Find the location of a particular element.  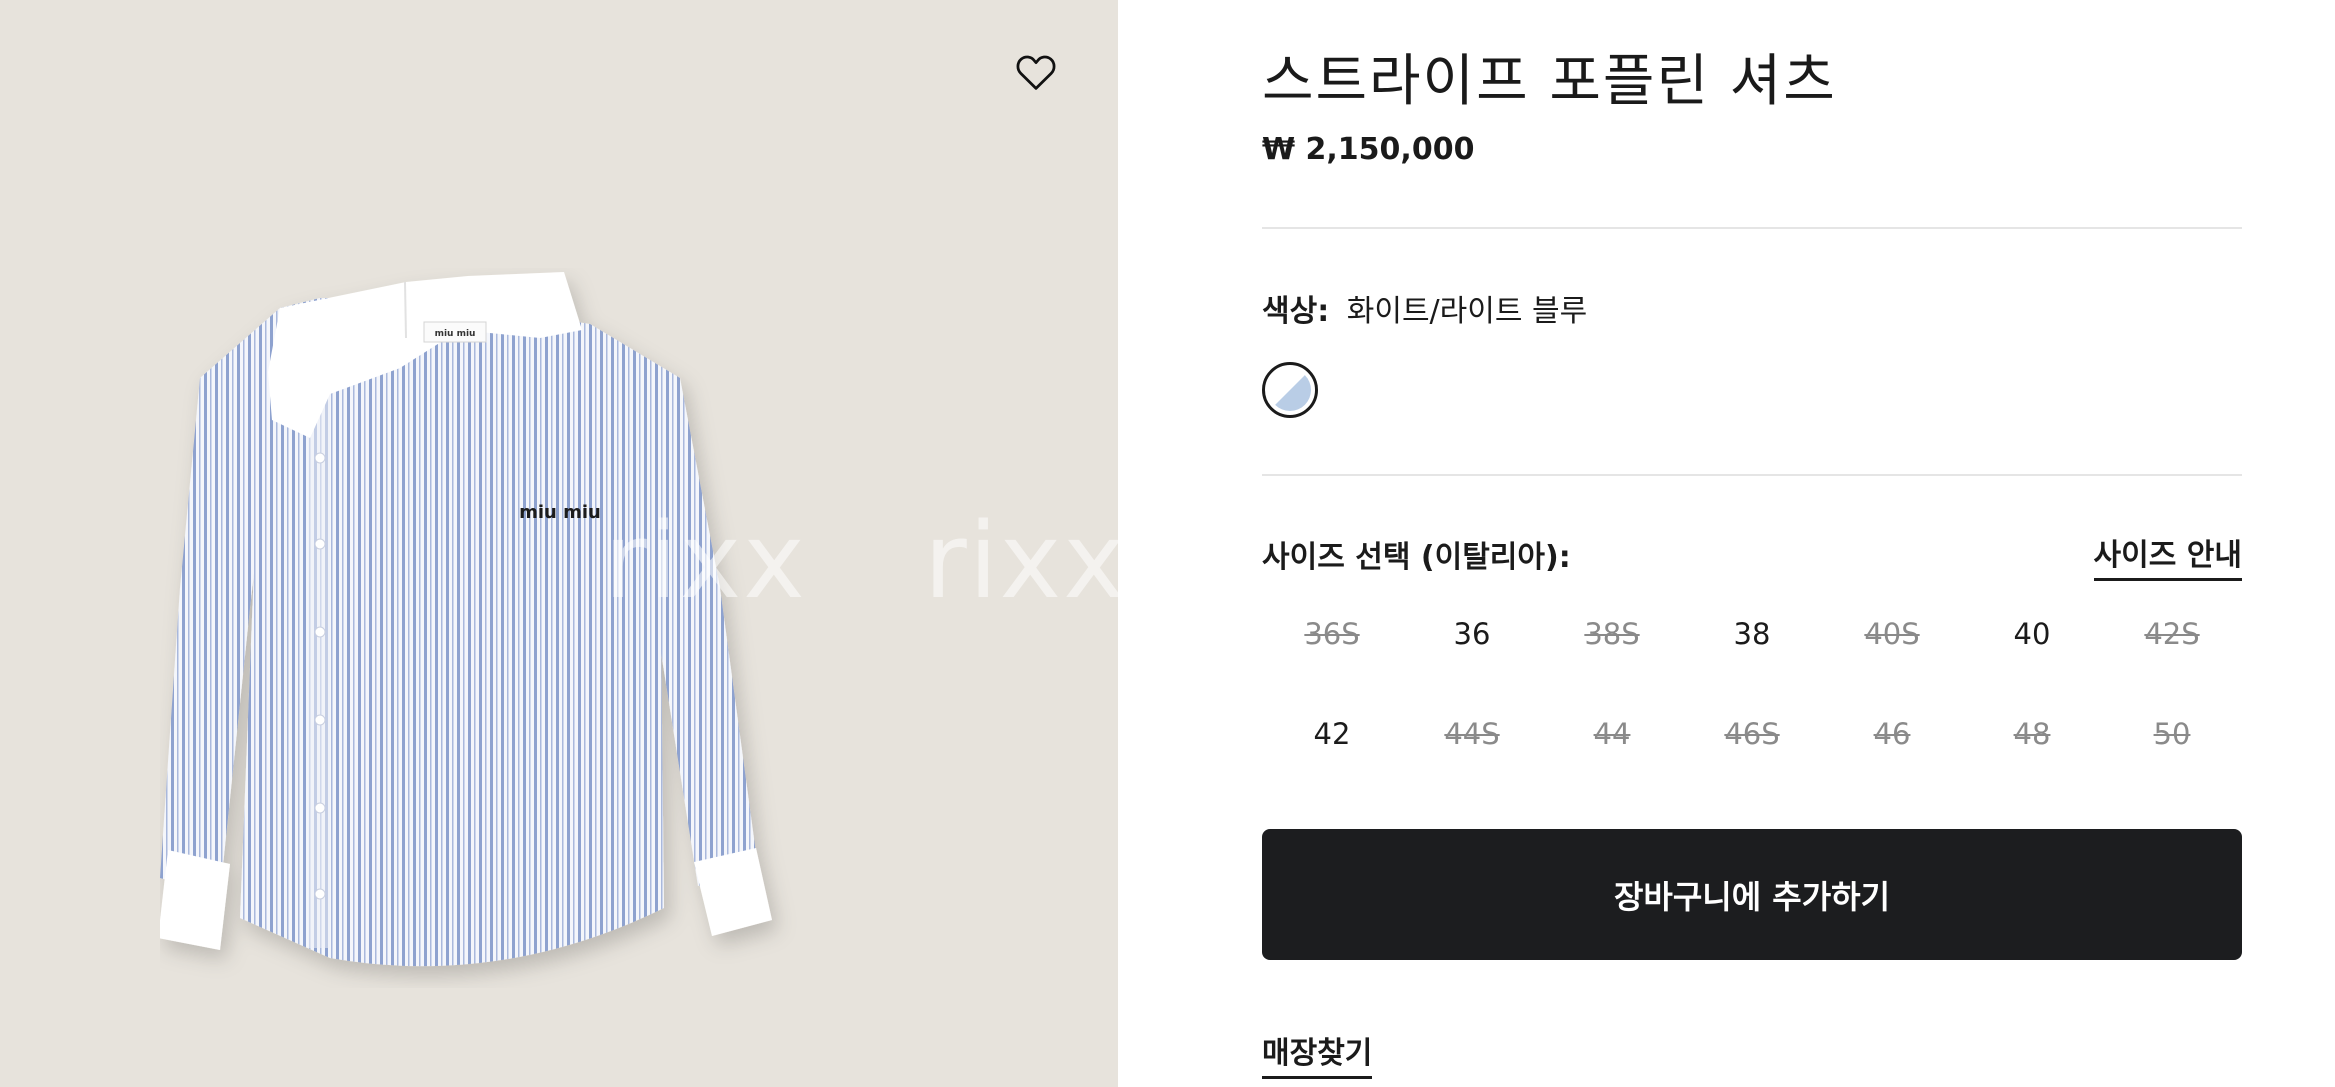

heart-outline-icon is located at coordinates (1036, 72).